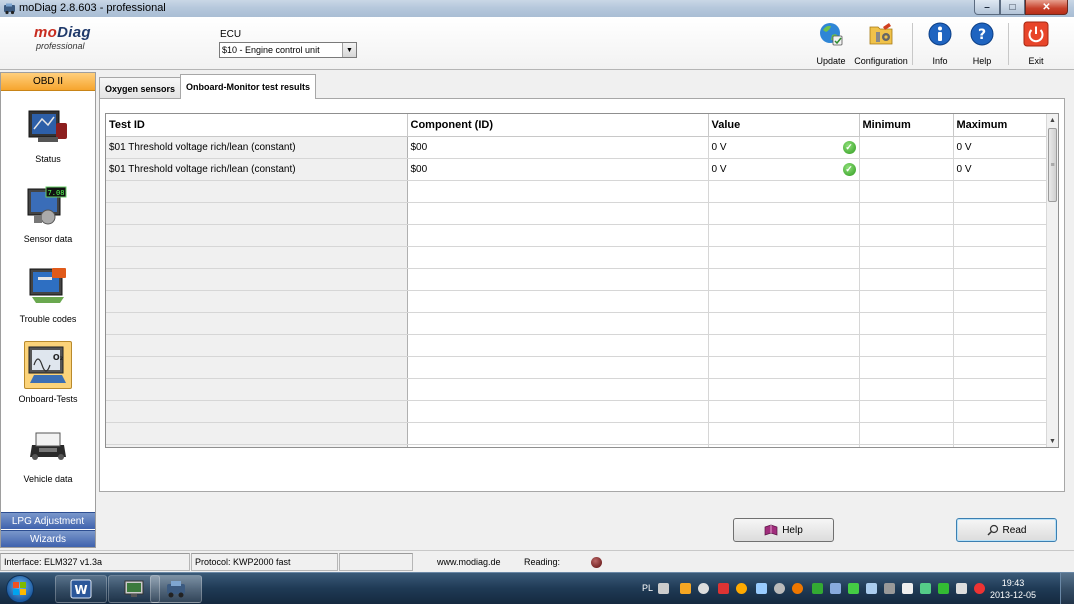 This screenshot has width=1074, height=604. What do you see at coordinates (1052, 441) in the screenshot?
I see `scroll-down-icon: ▼` at bounding box center [1052, 441].